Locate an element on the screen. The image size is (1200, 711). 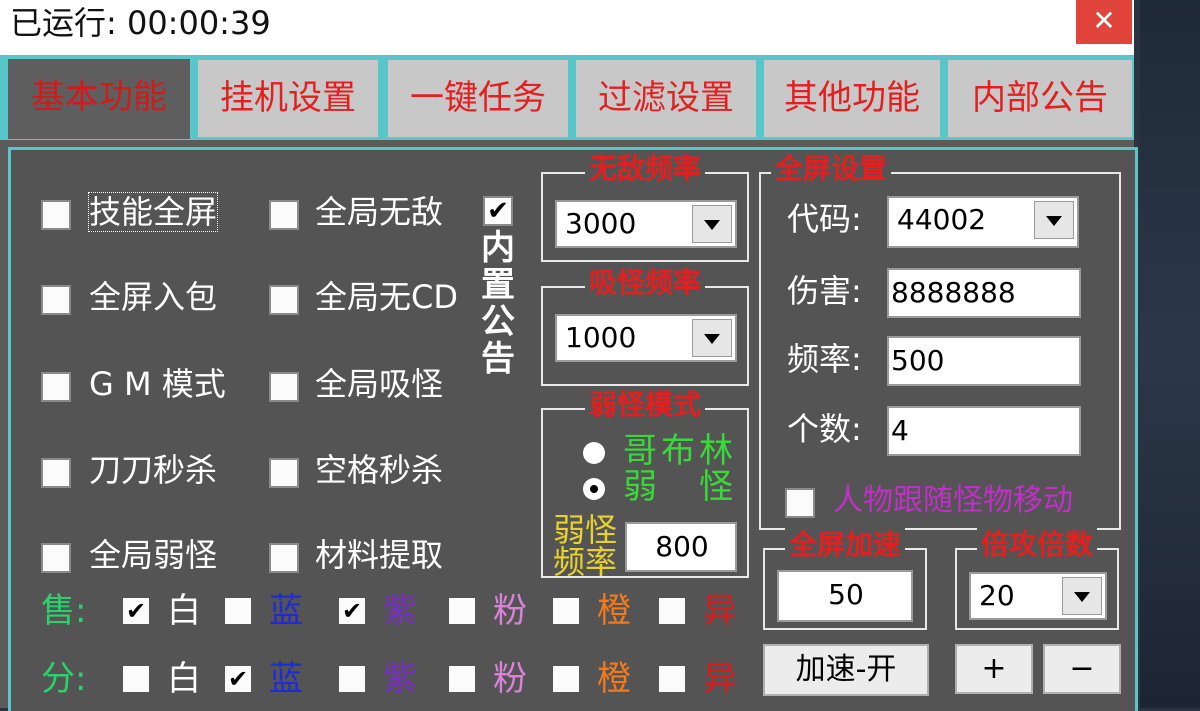
fullscreen-pickup-checkbox is located at coordinates (56, 300).